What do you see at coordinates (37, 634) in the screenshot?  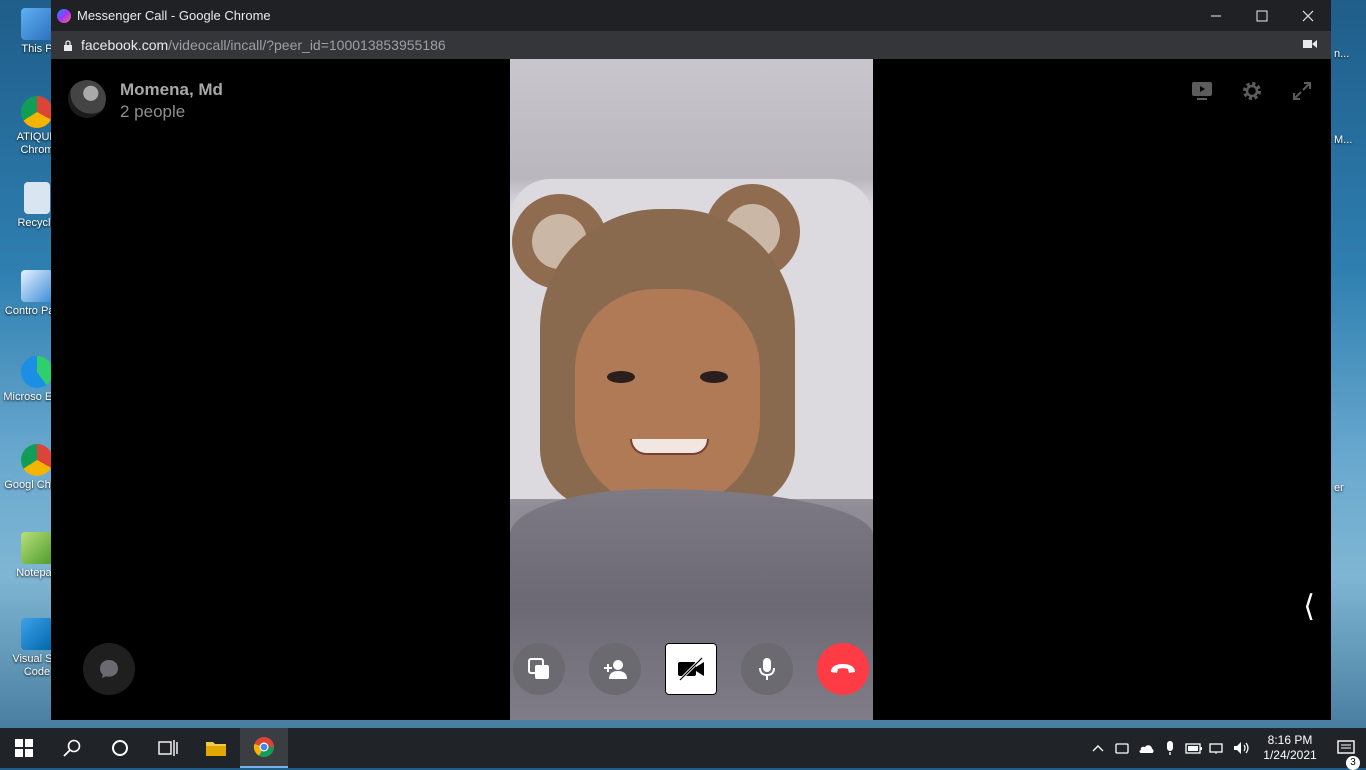 I see `vscode-icon` at bounding box center [37, 634].